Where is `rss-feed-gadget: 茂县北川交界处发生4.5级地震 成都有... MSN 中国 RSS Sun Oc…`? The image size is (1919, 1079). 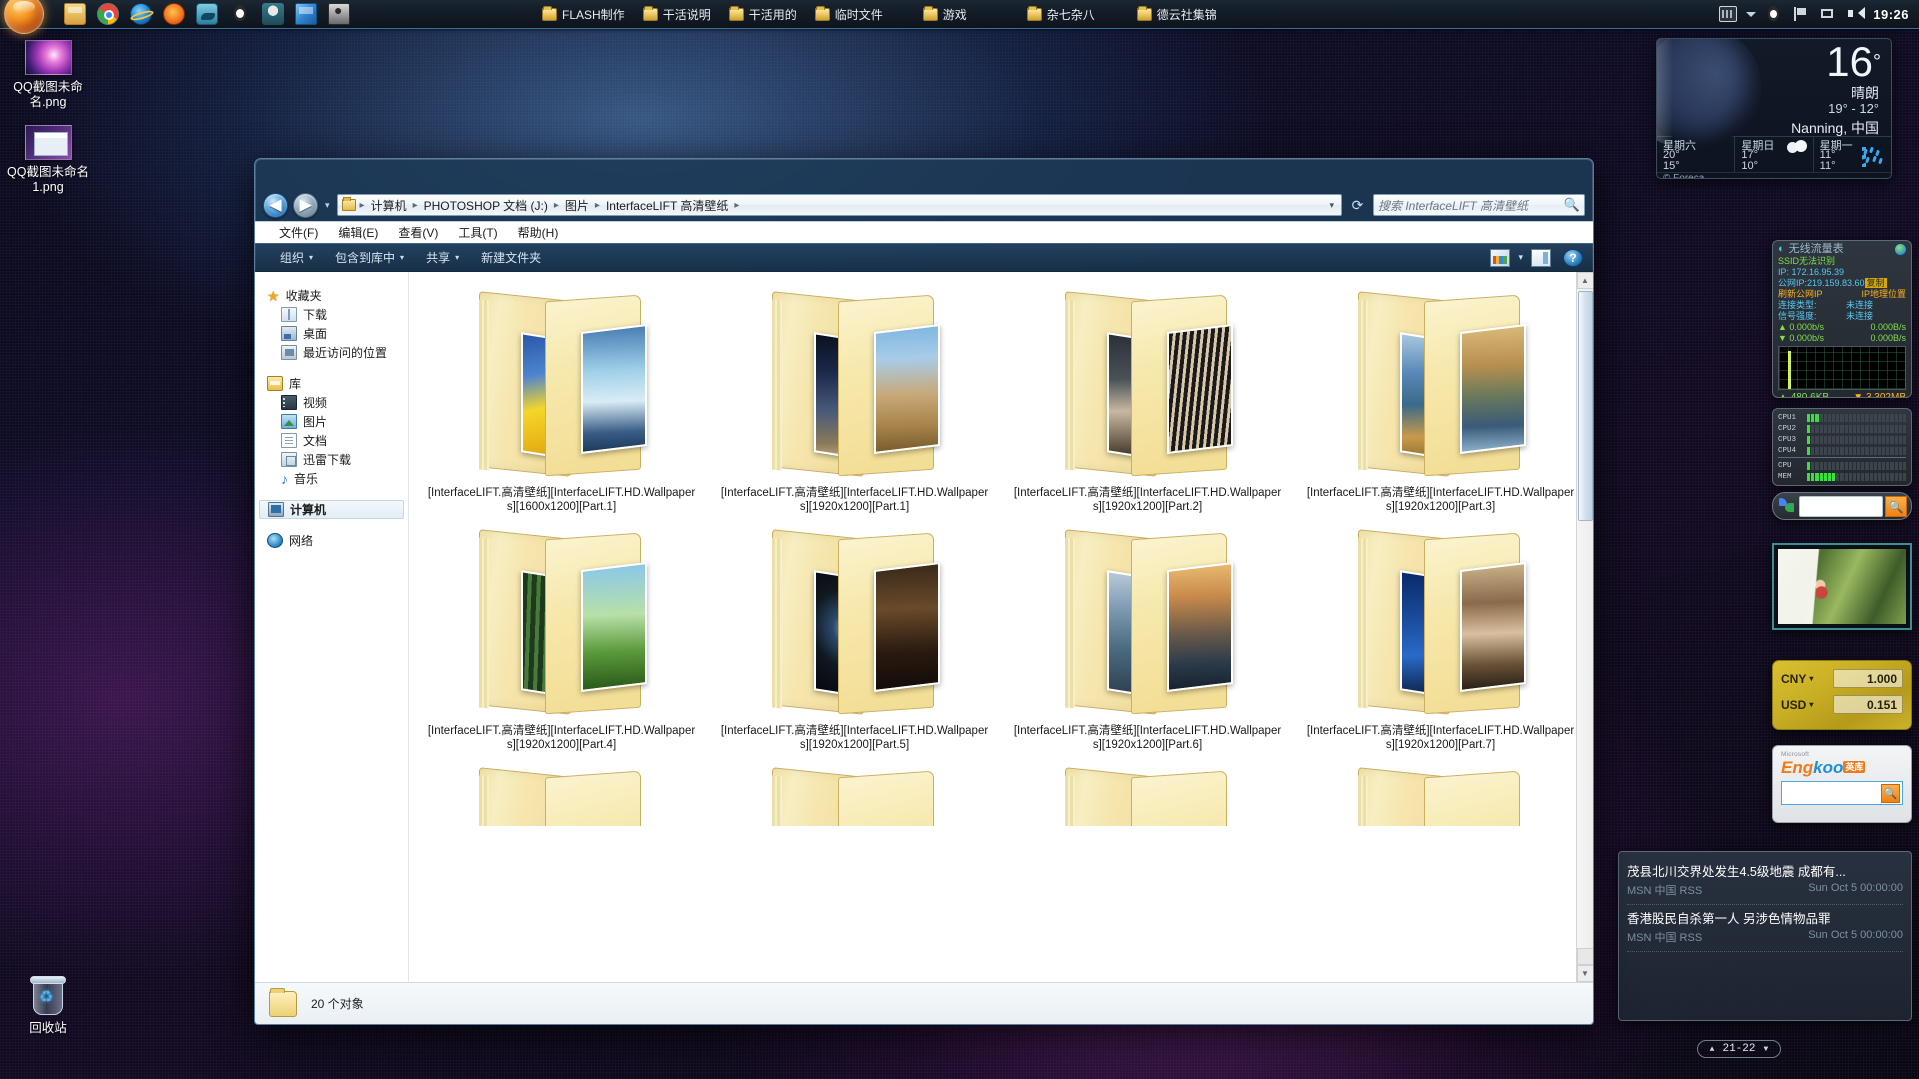 rss-feed-gadget: 茂县北川交界处发生4.5级地震 成都有... MSN 中国 RSS Sun Oc… is located at coordinates (1765, 936).